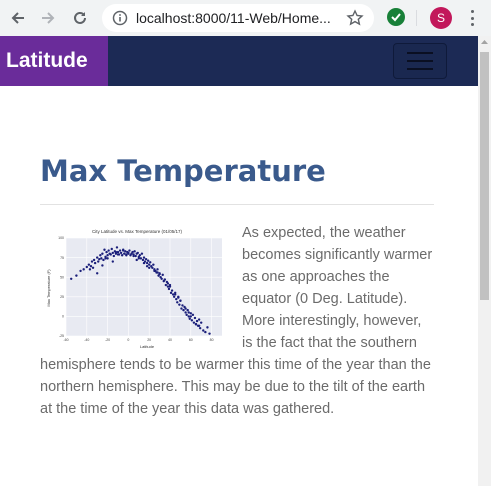 Image resolution: width=491 pixels, height=486 pixels. I want to click on forward-arrow-icon, so click(48, 18).